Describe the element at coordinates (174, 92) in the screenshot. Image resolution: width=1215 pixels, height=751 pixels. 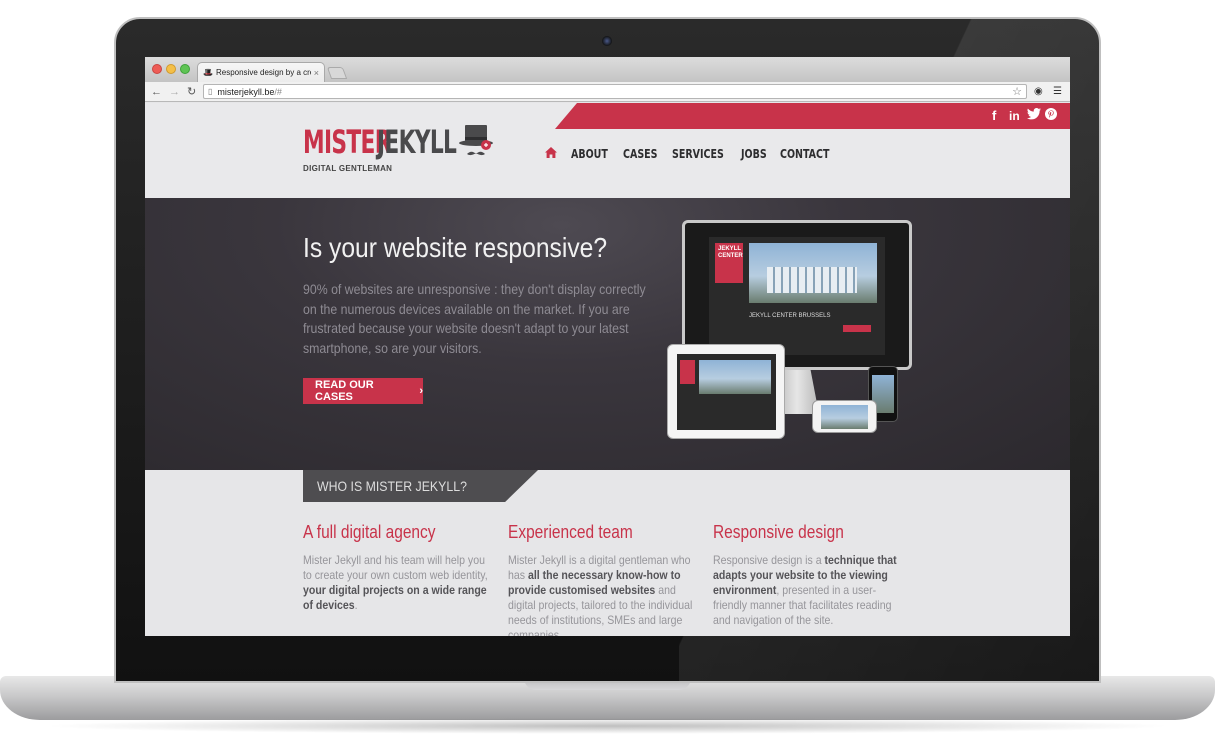
I see `forward-icon: →` at that location.